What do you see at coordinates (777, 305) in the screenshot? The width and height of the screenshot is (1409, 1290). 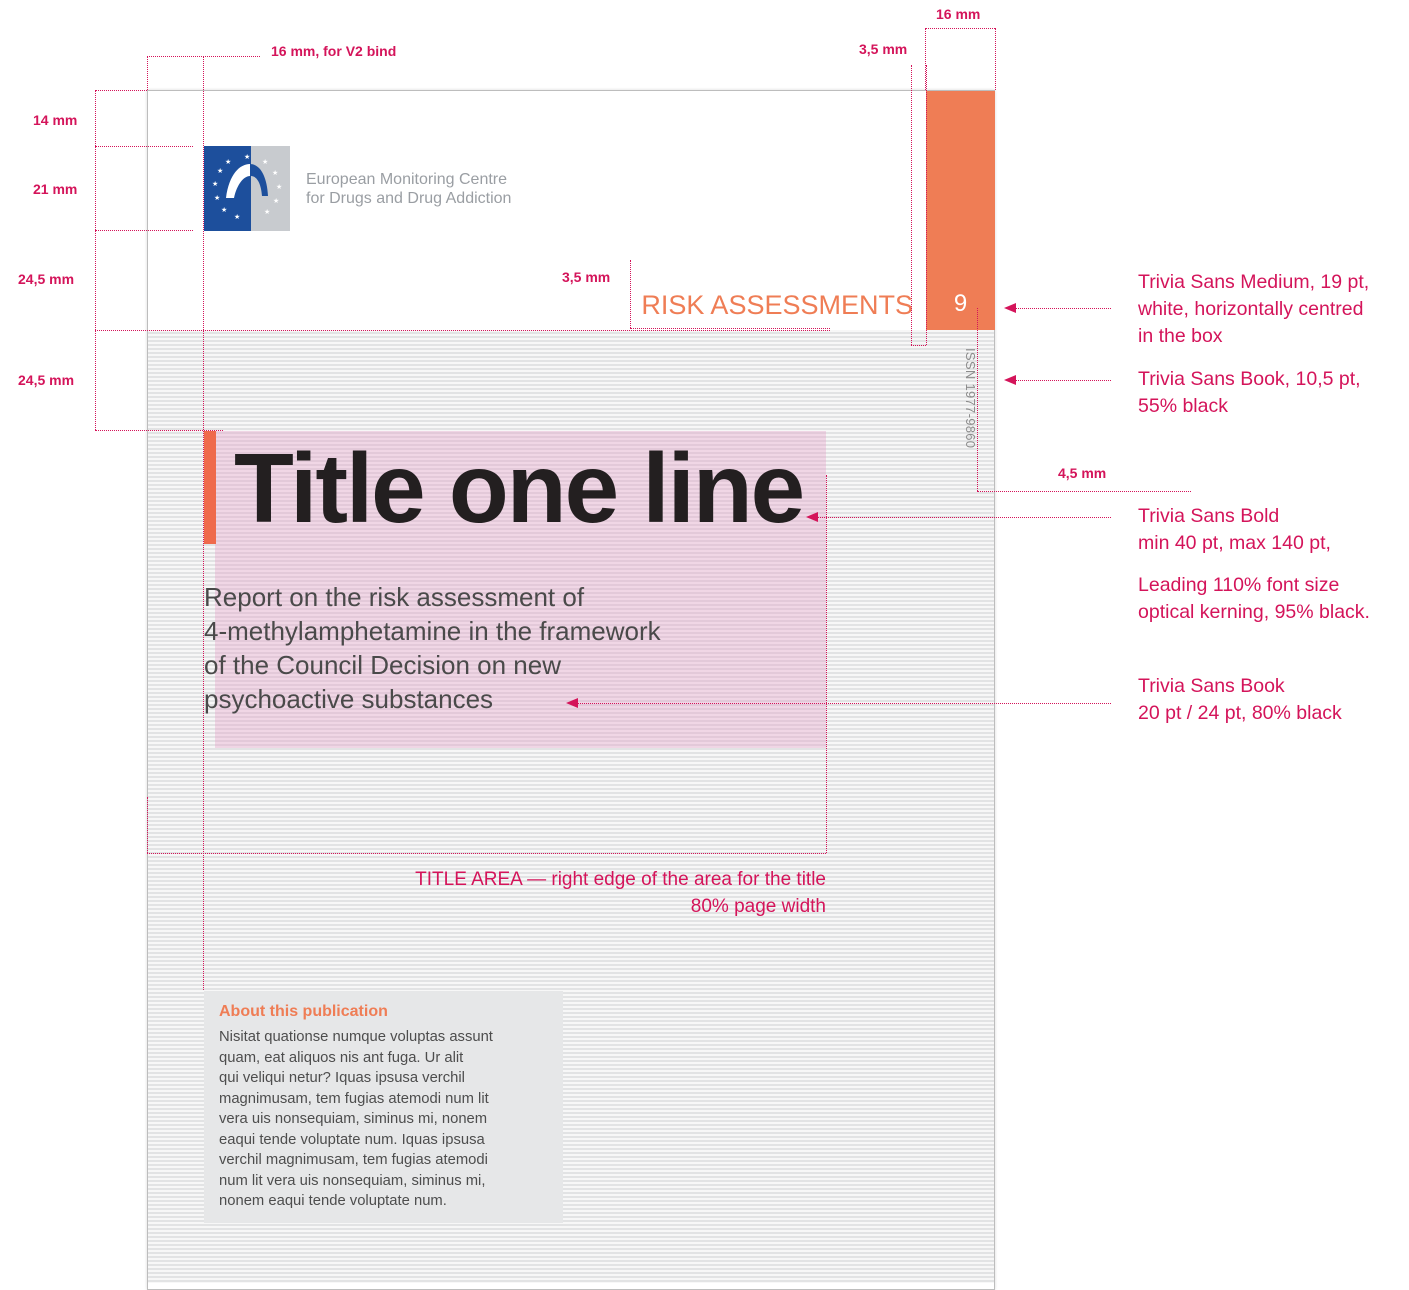 I see `series-title: RISK ASSESSMENTS` at bounding box center [777, 305].